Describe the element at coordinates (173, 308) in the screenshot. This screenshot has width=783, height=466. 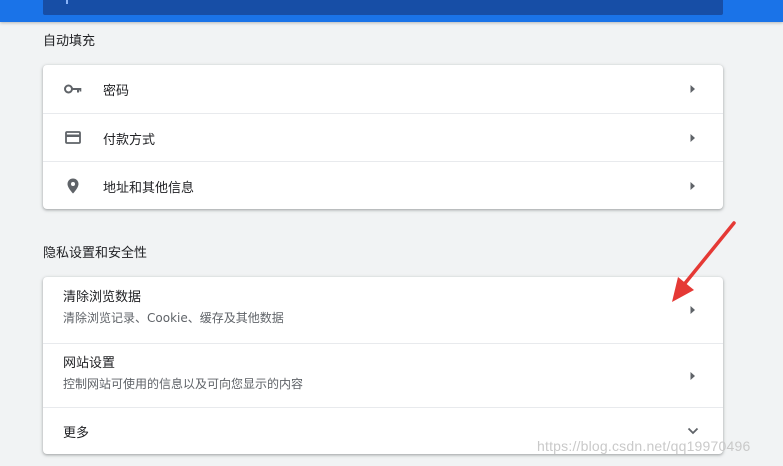
I see `row-text-clear-browsing-data: 清除浏览数据 清除浏览记录、Cookie、缓存及其他数据` at that location.